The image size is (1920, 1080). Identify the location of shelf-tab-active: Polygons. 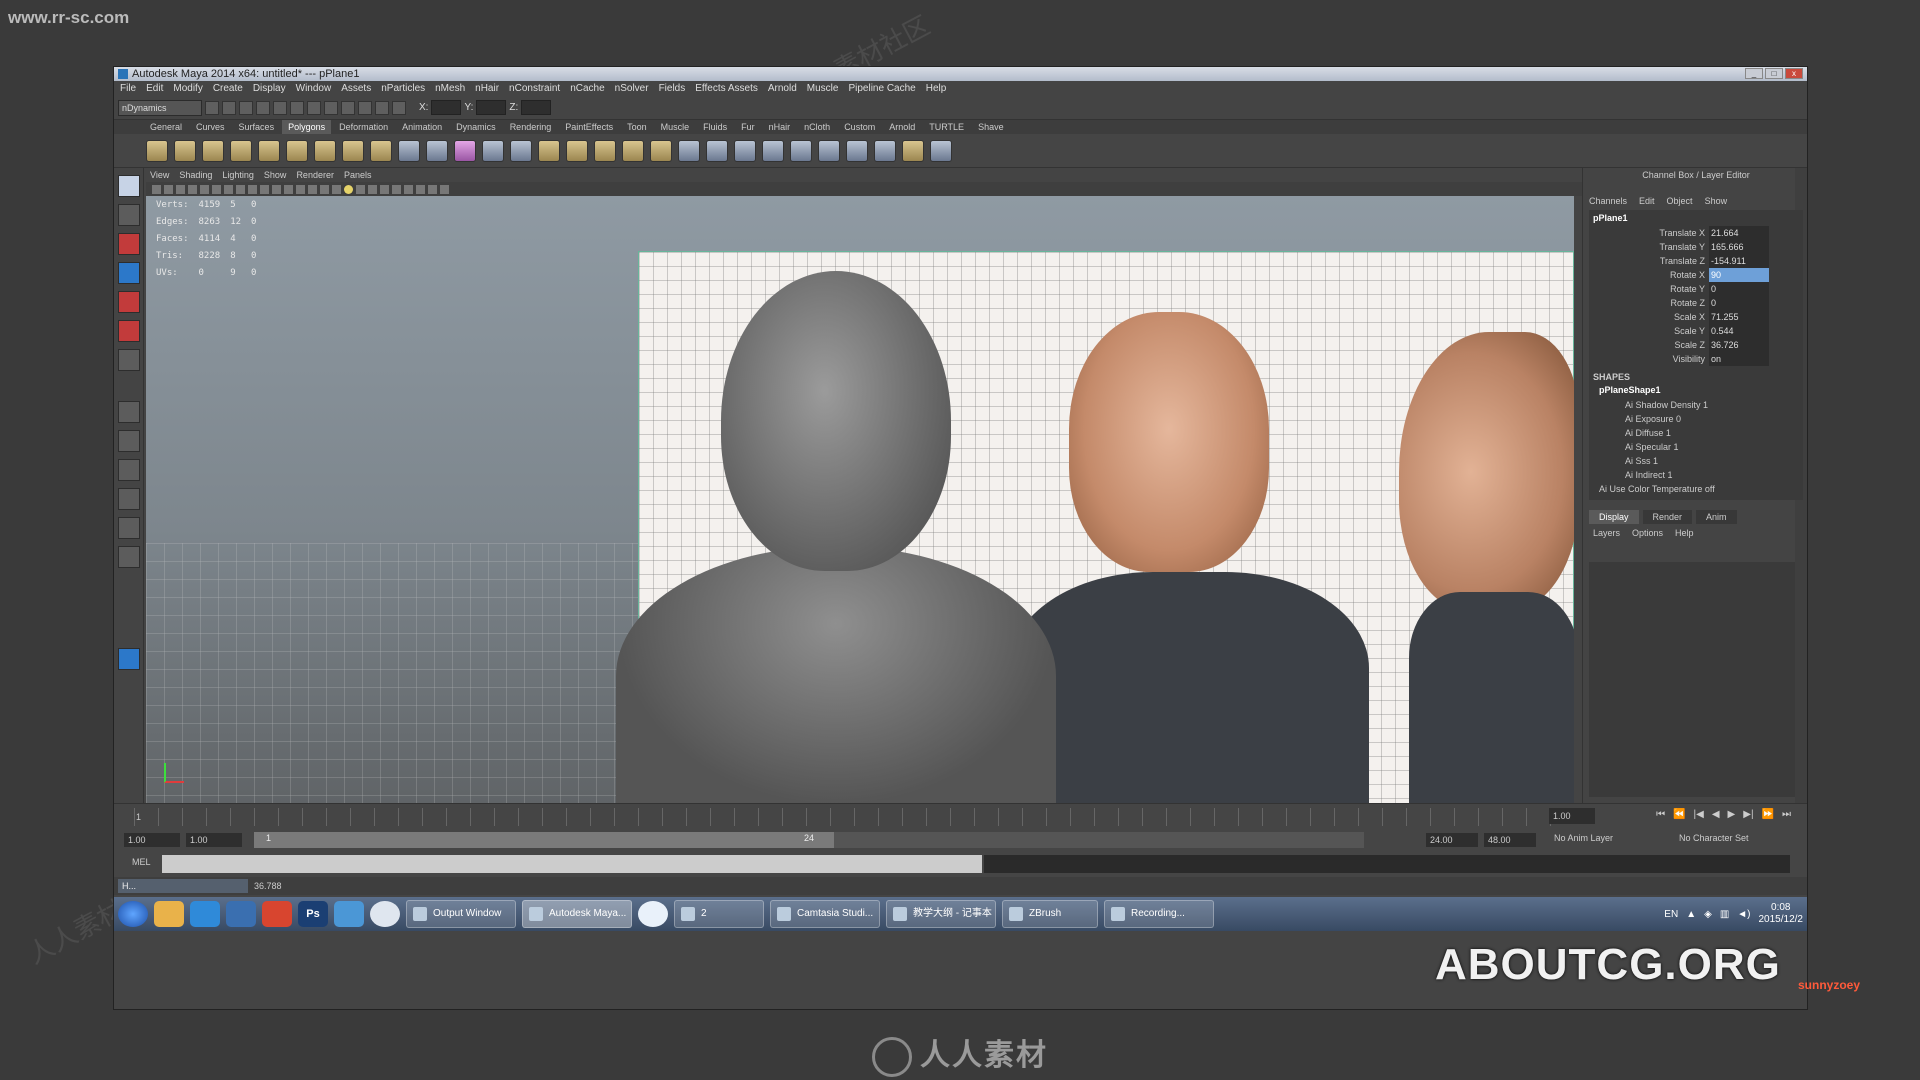
(307, 127).